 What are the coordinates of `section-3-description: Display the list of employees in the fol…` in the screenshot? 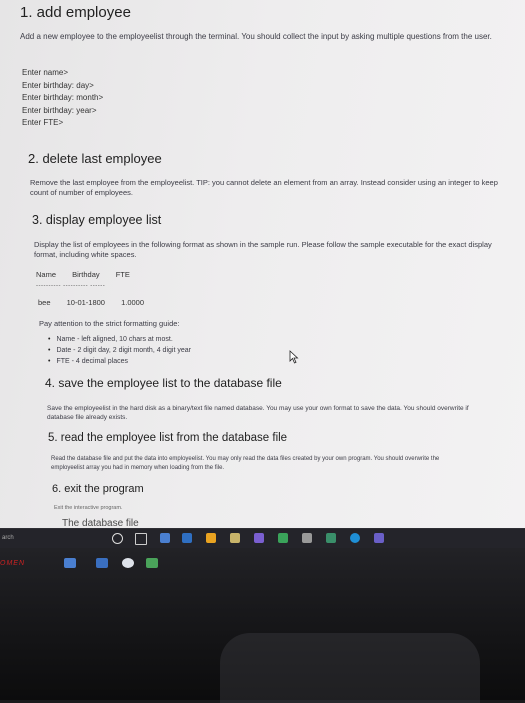 It's located at (263, 249).